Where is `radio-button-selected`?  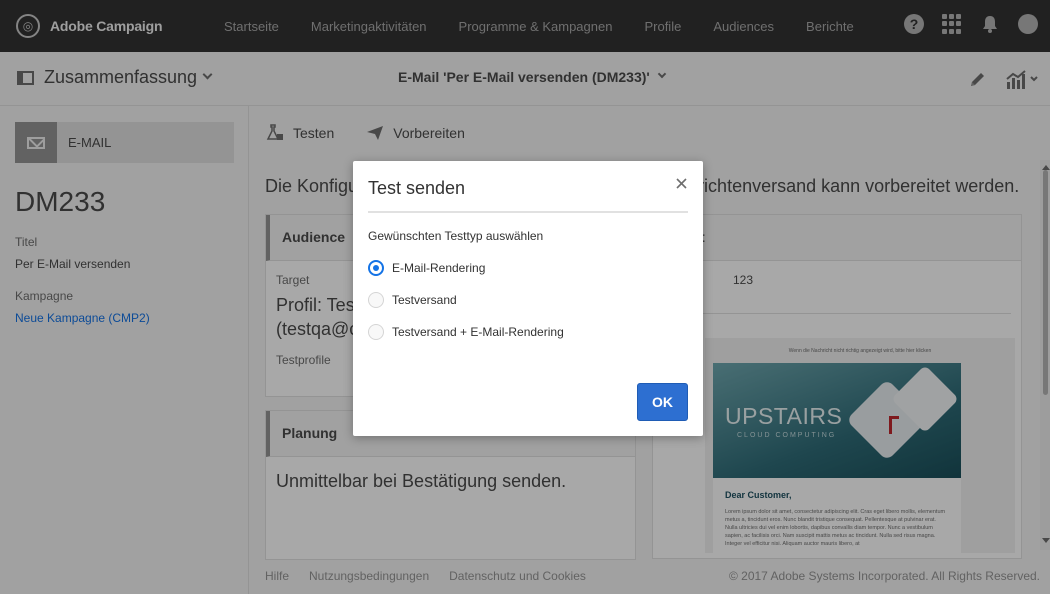
radio-button-selected is located at coordinates (376, 268).